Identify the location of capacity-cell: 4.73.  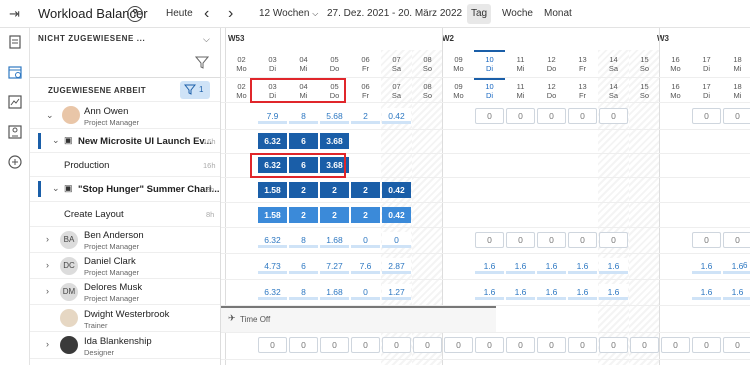
(272, 266).